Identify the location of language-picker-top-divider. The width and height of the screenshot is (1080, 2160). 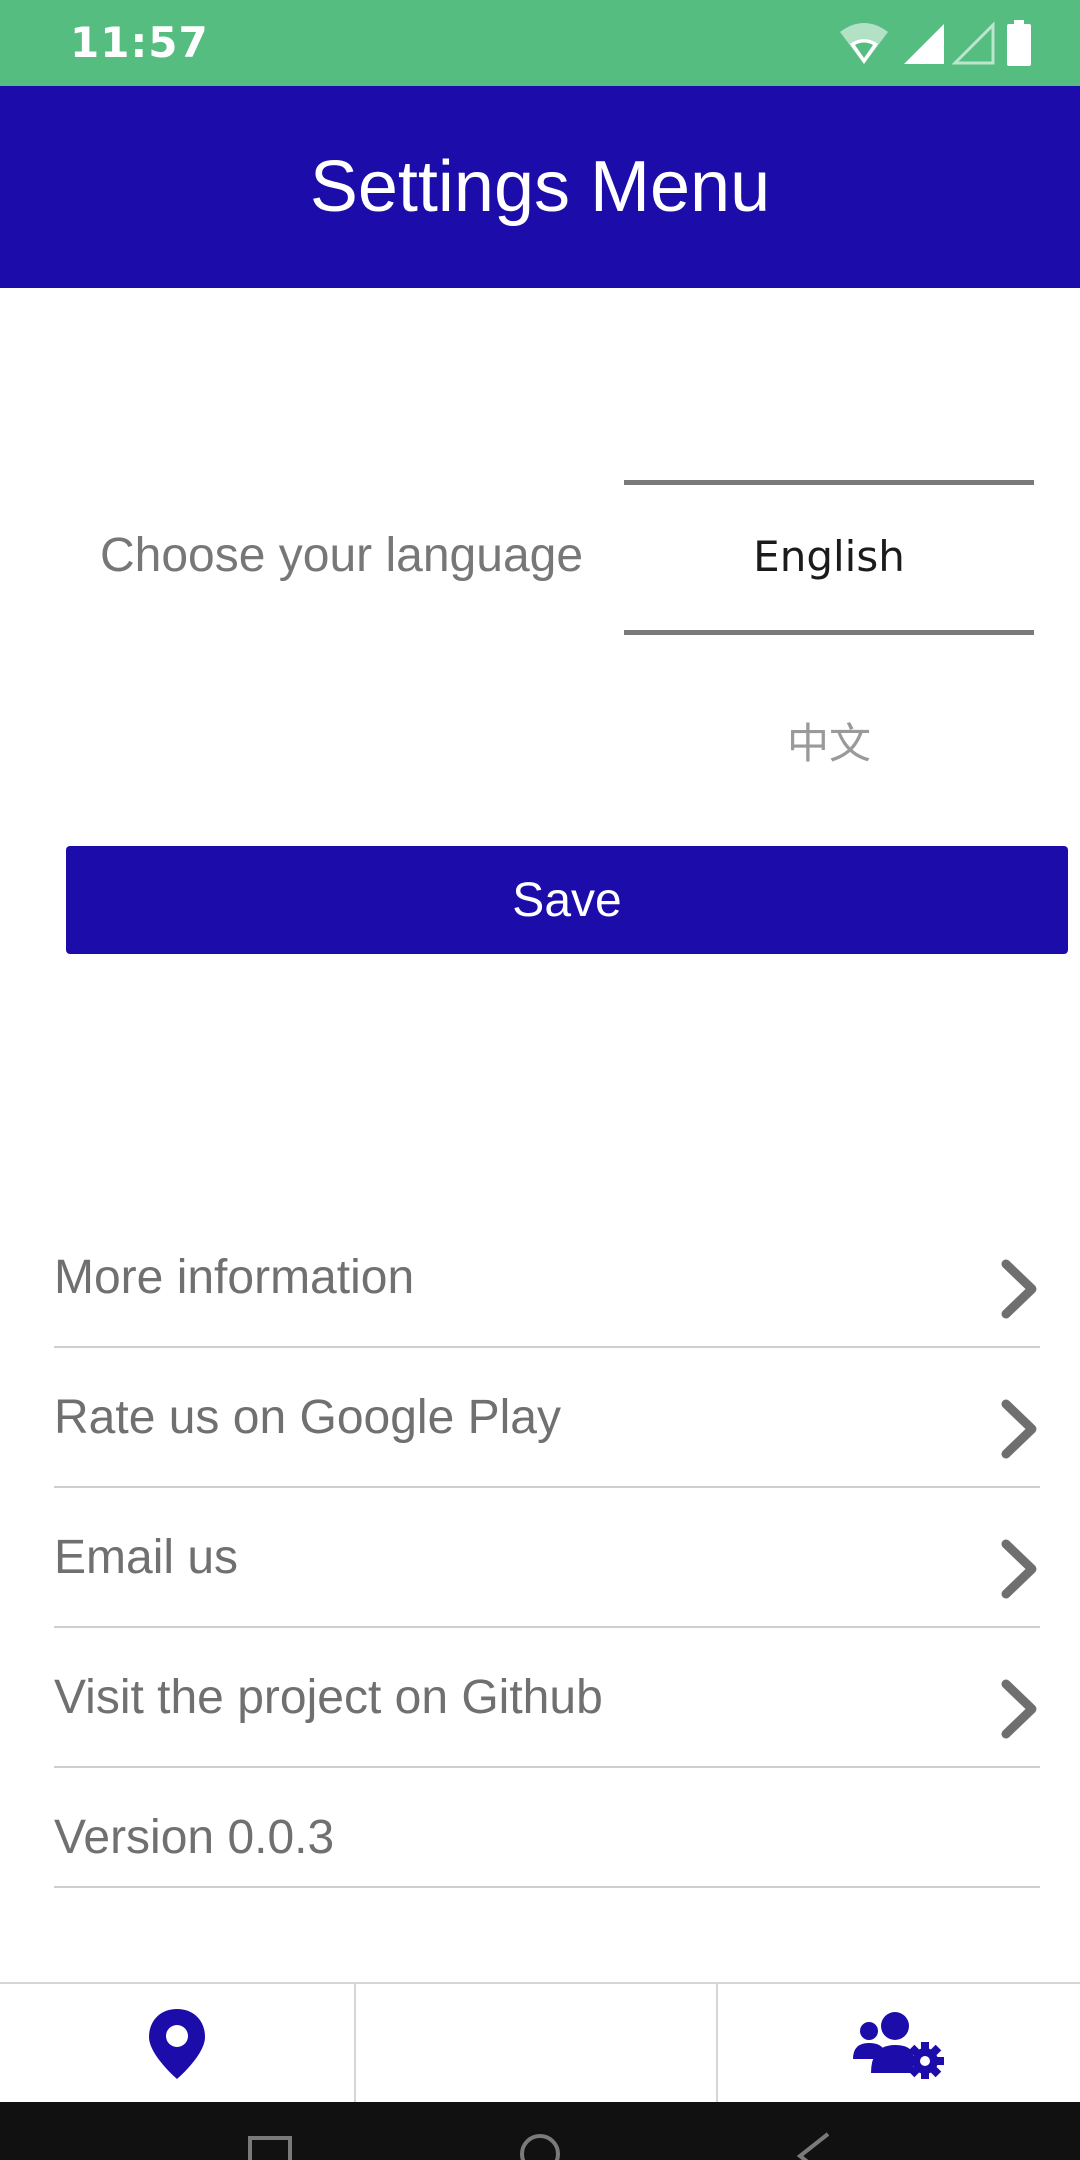
(829, 482).